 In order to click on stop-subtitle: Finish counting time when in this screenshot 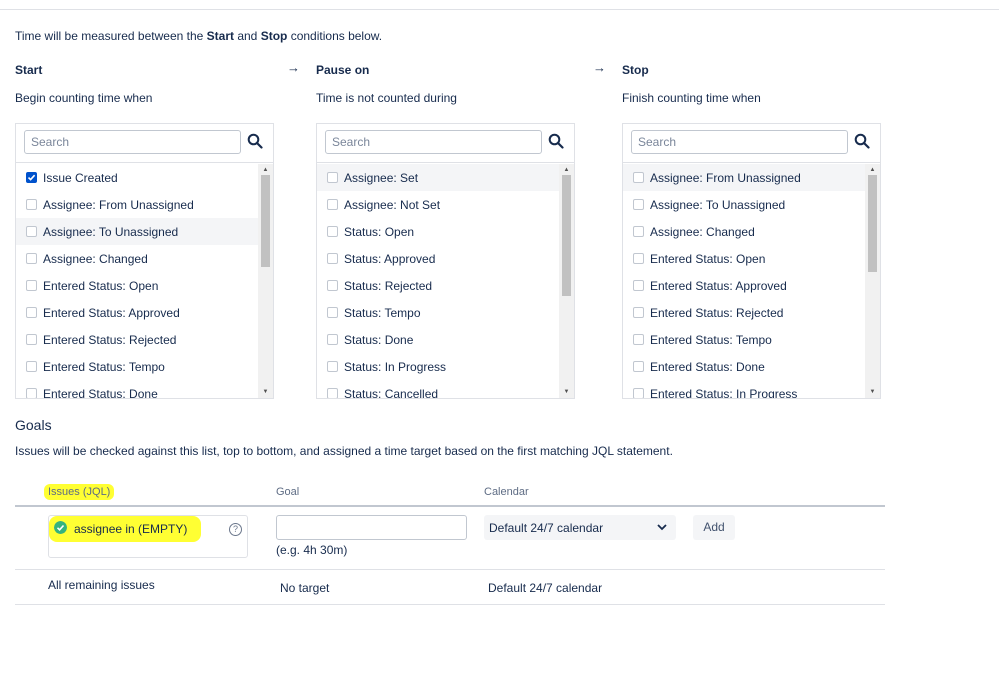, I will do `click(691, 98)`.